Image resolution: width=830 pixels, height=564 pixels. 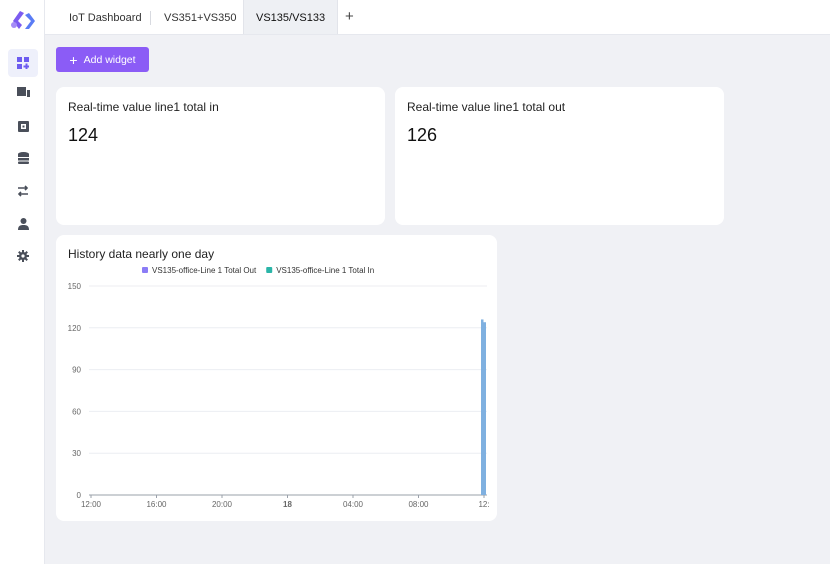 What do you see at coordinates (156, 504) in the screenshot?
I see `x-tick-label: 16:00` at bounding box center [156, 504].